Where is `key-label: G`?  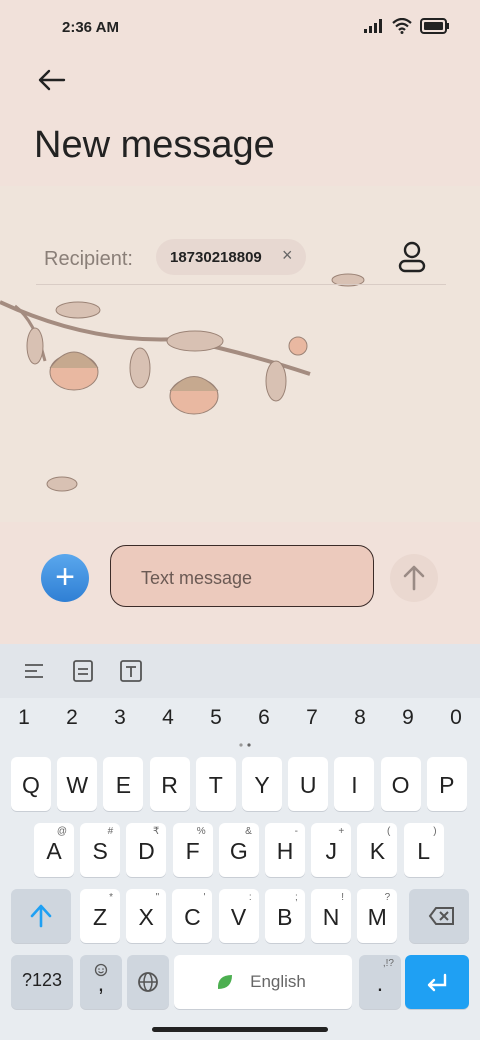 key-label: G is located at coordinates (238, 851).